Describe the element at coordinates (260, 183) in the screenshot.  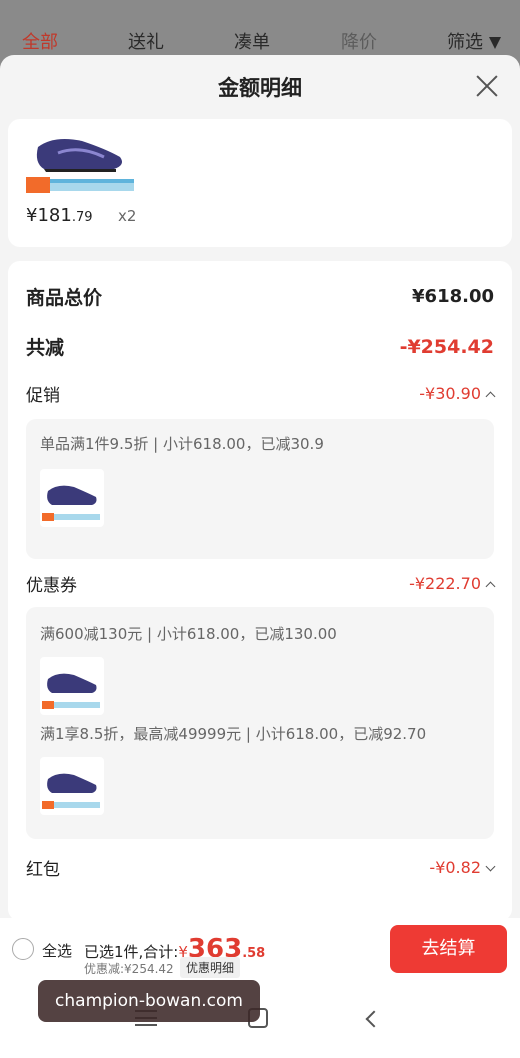
I see `product-card: ¥181.79 x2` at that location.